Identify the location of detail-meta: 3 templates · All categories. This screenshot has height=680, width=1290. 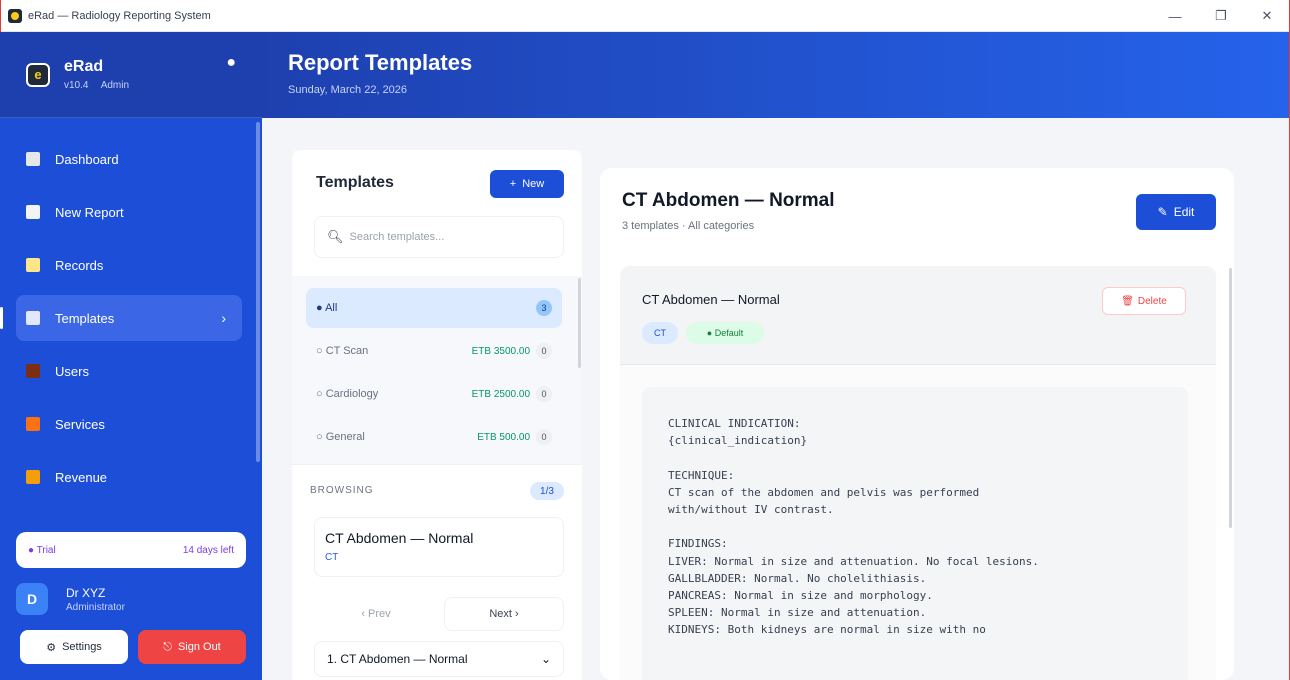
(688, 226).